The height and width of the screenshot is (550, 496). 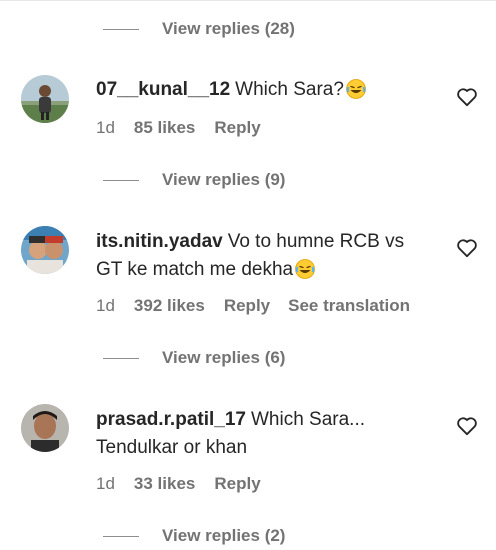 I want to click on comment-body: 07__kunal__12 Which Sara?, so click(x=261, y=92).